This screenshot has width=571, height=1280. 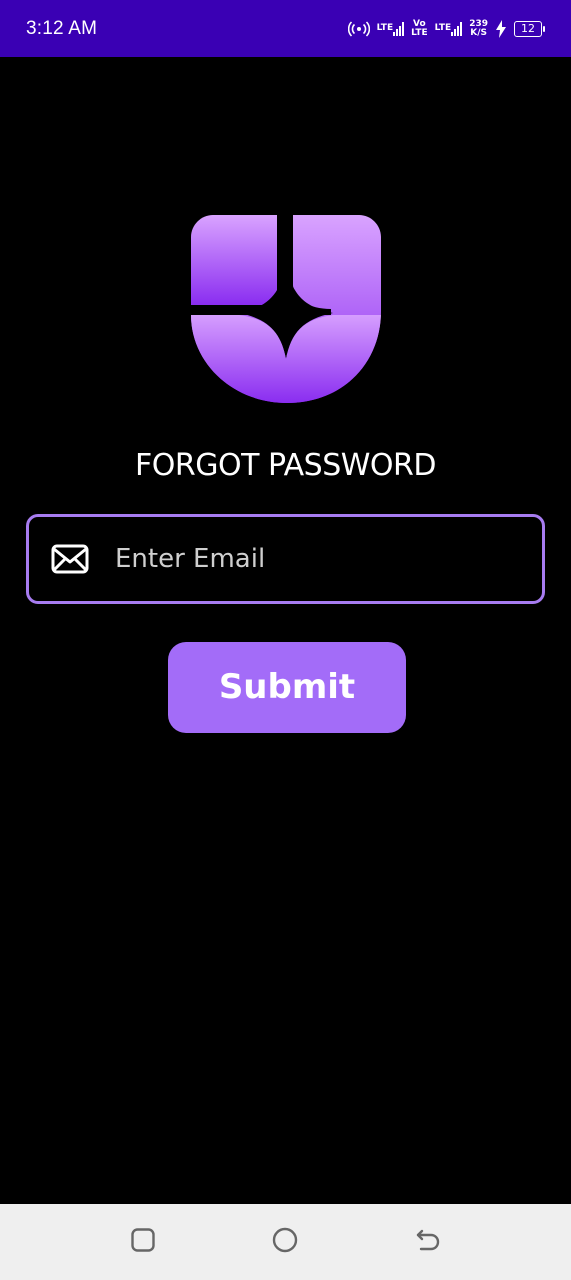 I want to click on net-speed: 239 K/S, so click(x=478, y=28).